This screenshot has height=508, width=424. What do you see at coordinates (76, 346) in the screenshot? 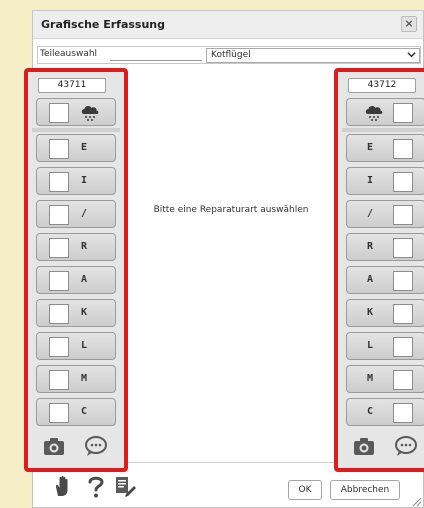
I see `left-repair-type-button: L` at bounding box center [76, 346].